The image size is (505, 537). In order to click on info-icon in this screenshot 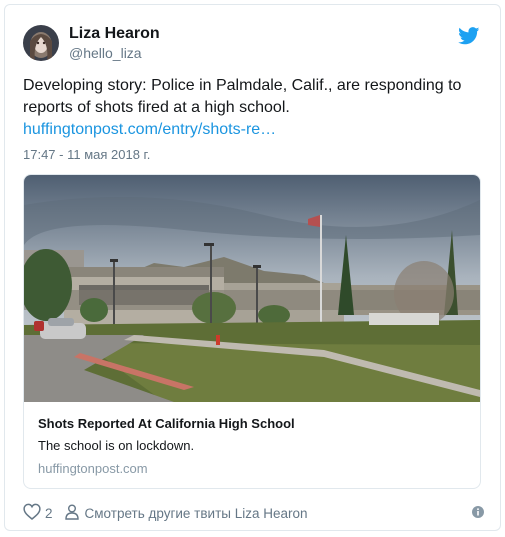, I will do `click(478, 511)`.